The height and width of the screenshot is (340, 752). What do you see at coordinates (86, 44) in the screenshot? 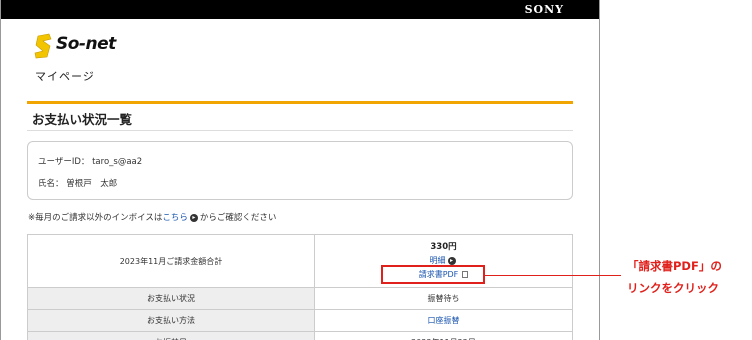
I see `sonet-logo-text: So-net` at bounding box center [86, 44].